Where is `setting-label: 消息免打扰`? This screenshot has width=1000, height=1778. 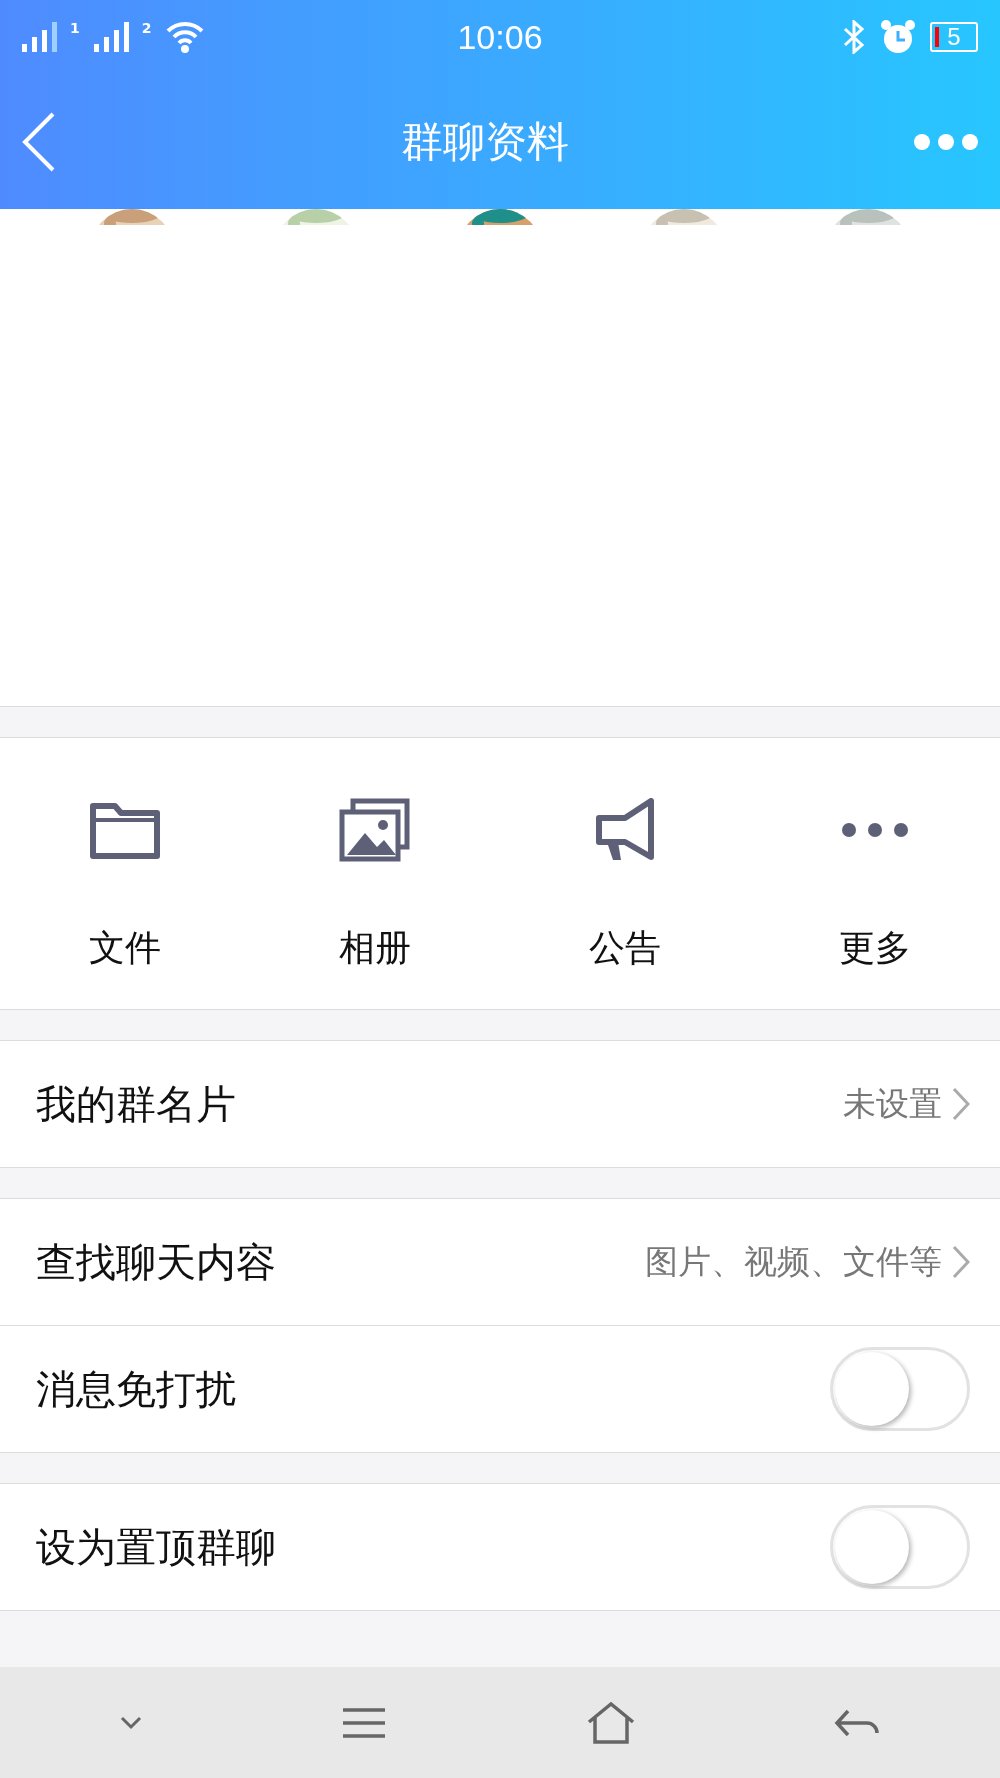
setting-label: 消息免打扰 is located at coordinates (136, 1389).